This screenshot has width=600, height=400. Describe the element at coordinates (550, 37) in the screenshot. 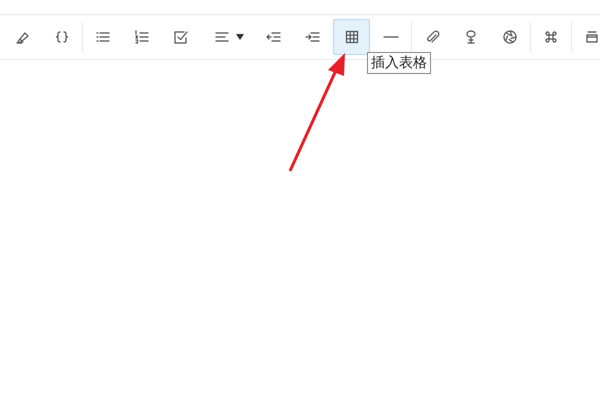

I see `command-icon` at that location.